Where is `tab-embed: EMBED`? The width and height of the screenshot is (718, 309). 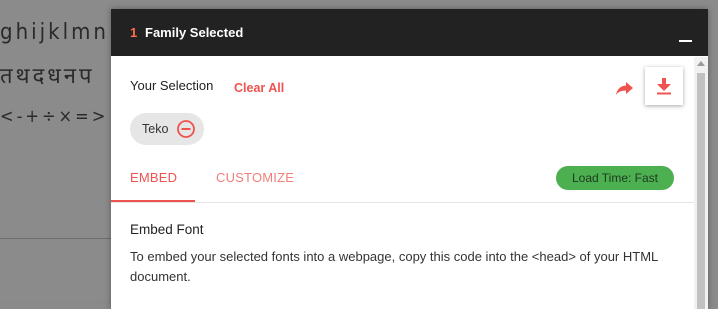 tab-embed: EMBED is located at coordinates (153, 177).